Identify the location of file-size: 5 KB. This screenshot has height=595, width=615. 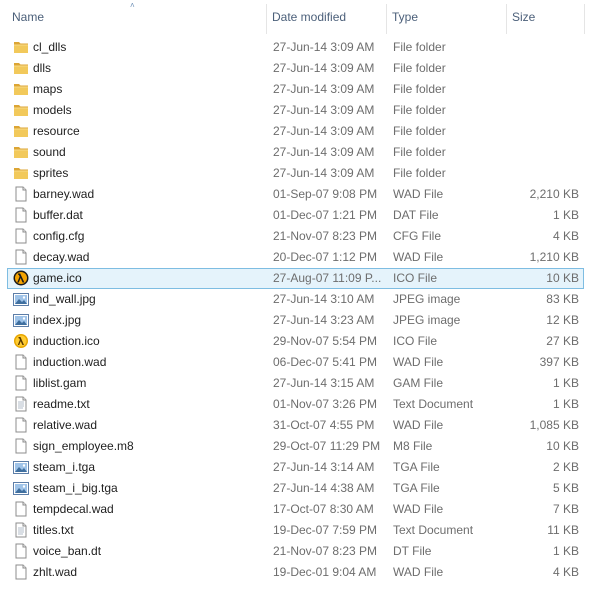
(565, 488).